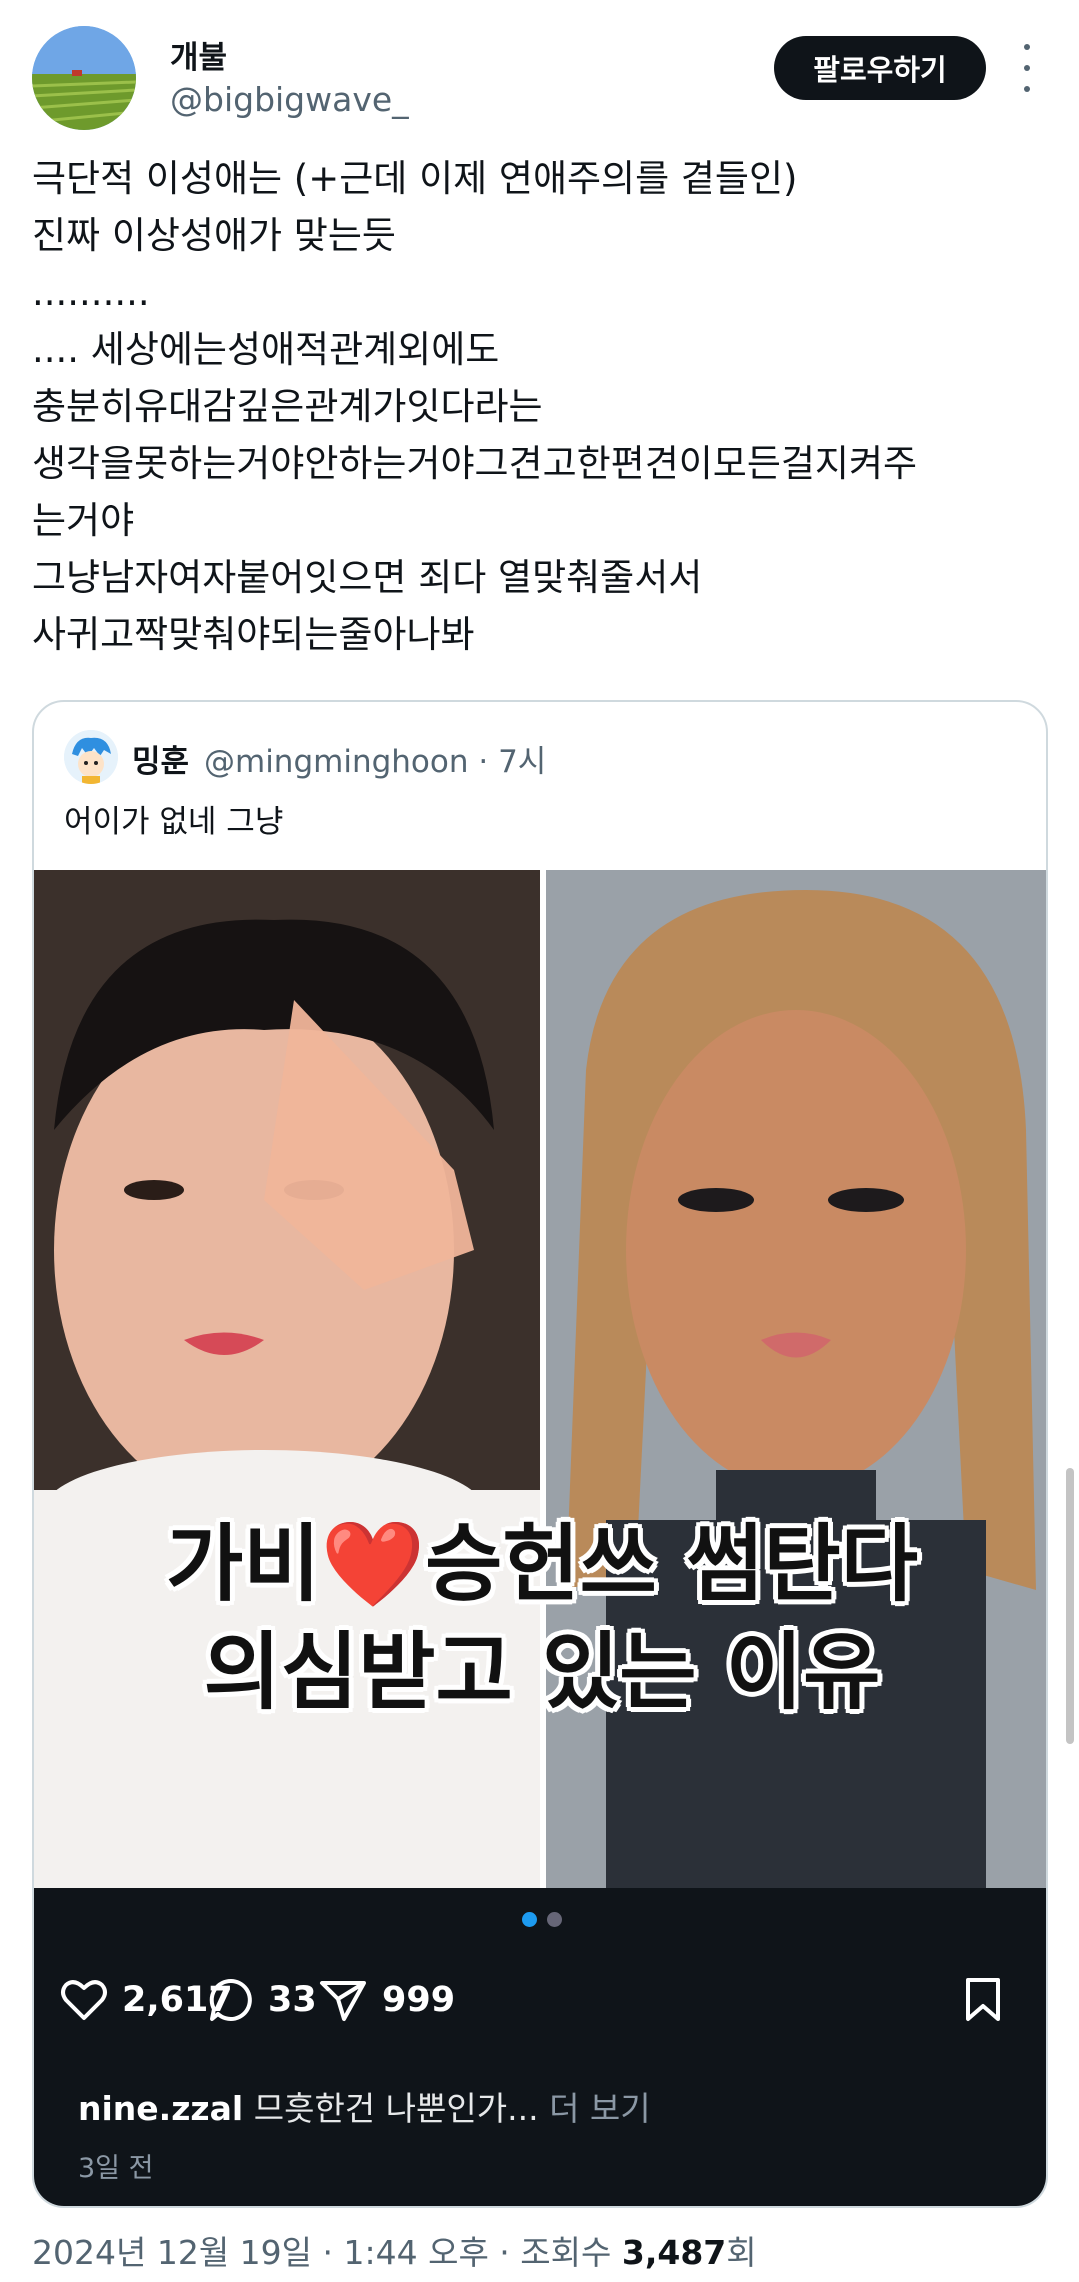  I want to click on quoted-author-handle-time: @mingminghoon · 7시, so click(375, 758).